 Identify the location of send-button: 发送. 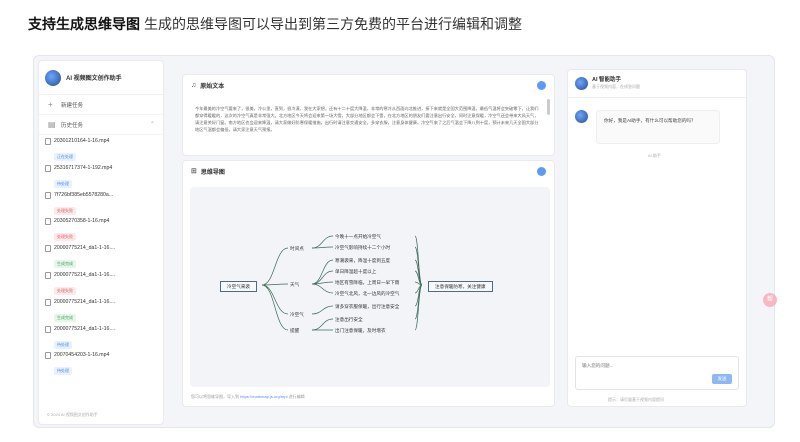
(722, 379).